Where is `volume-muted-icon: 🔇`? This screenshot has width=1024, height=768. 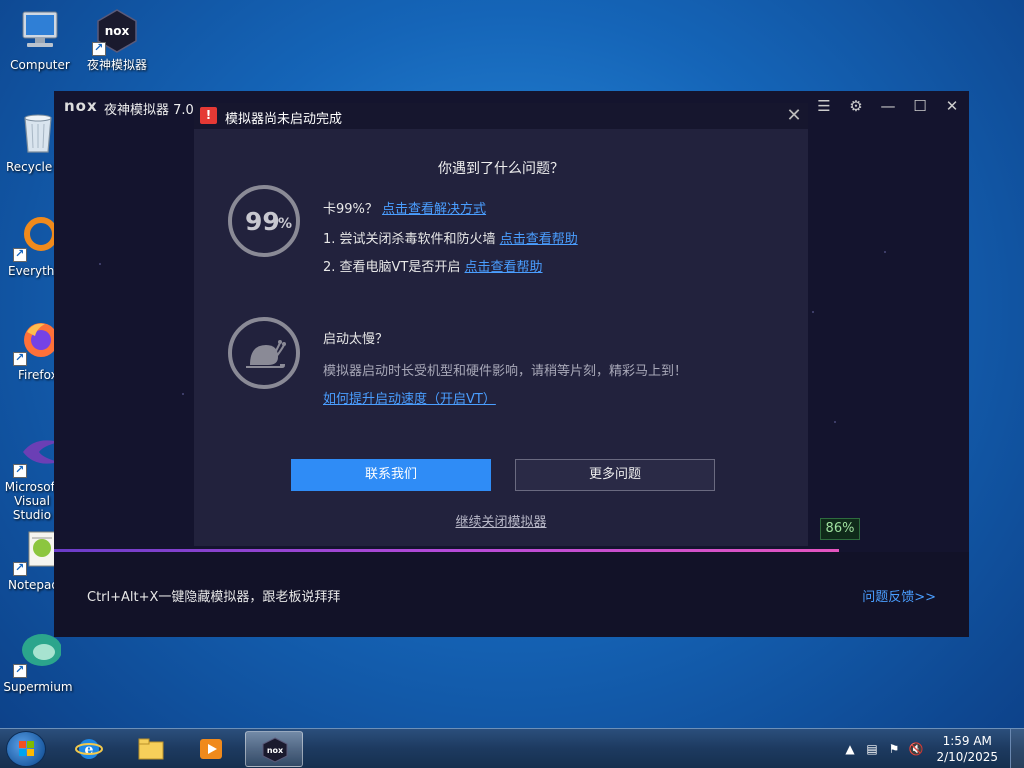
volume-muted-icon: 🔇 is located at coordinates (916, 749).